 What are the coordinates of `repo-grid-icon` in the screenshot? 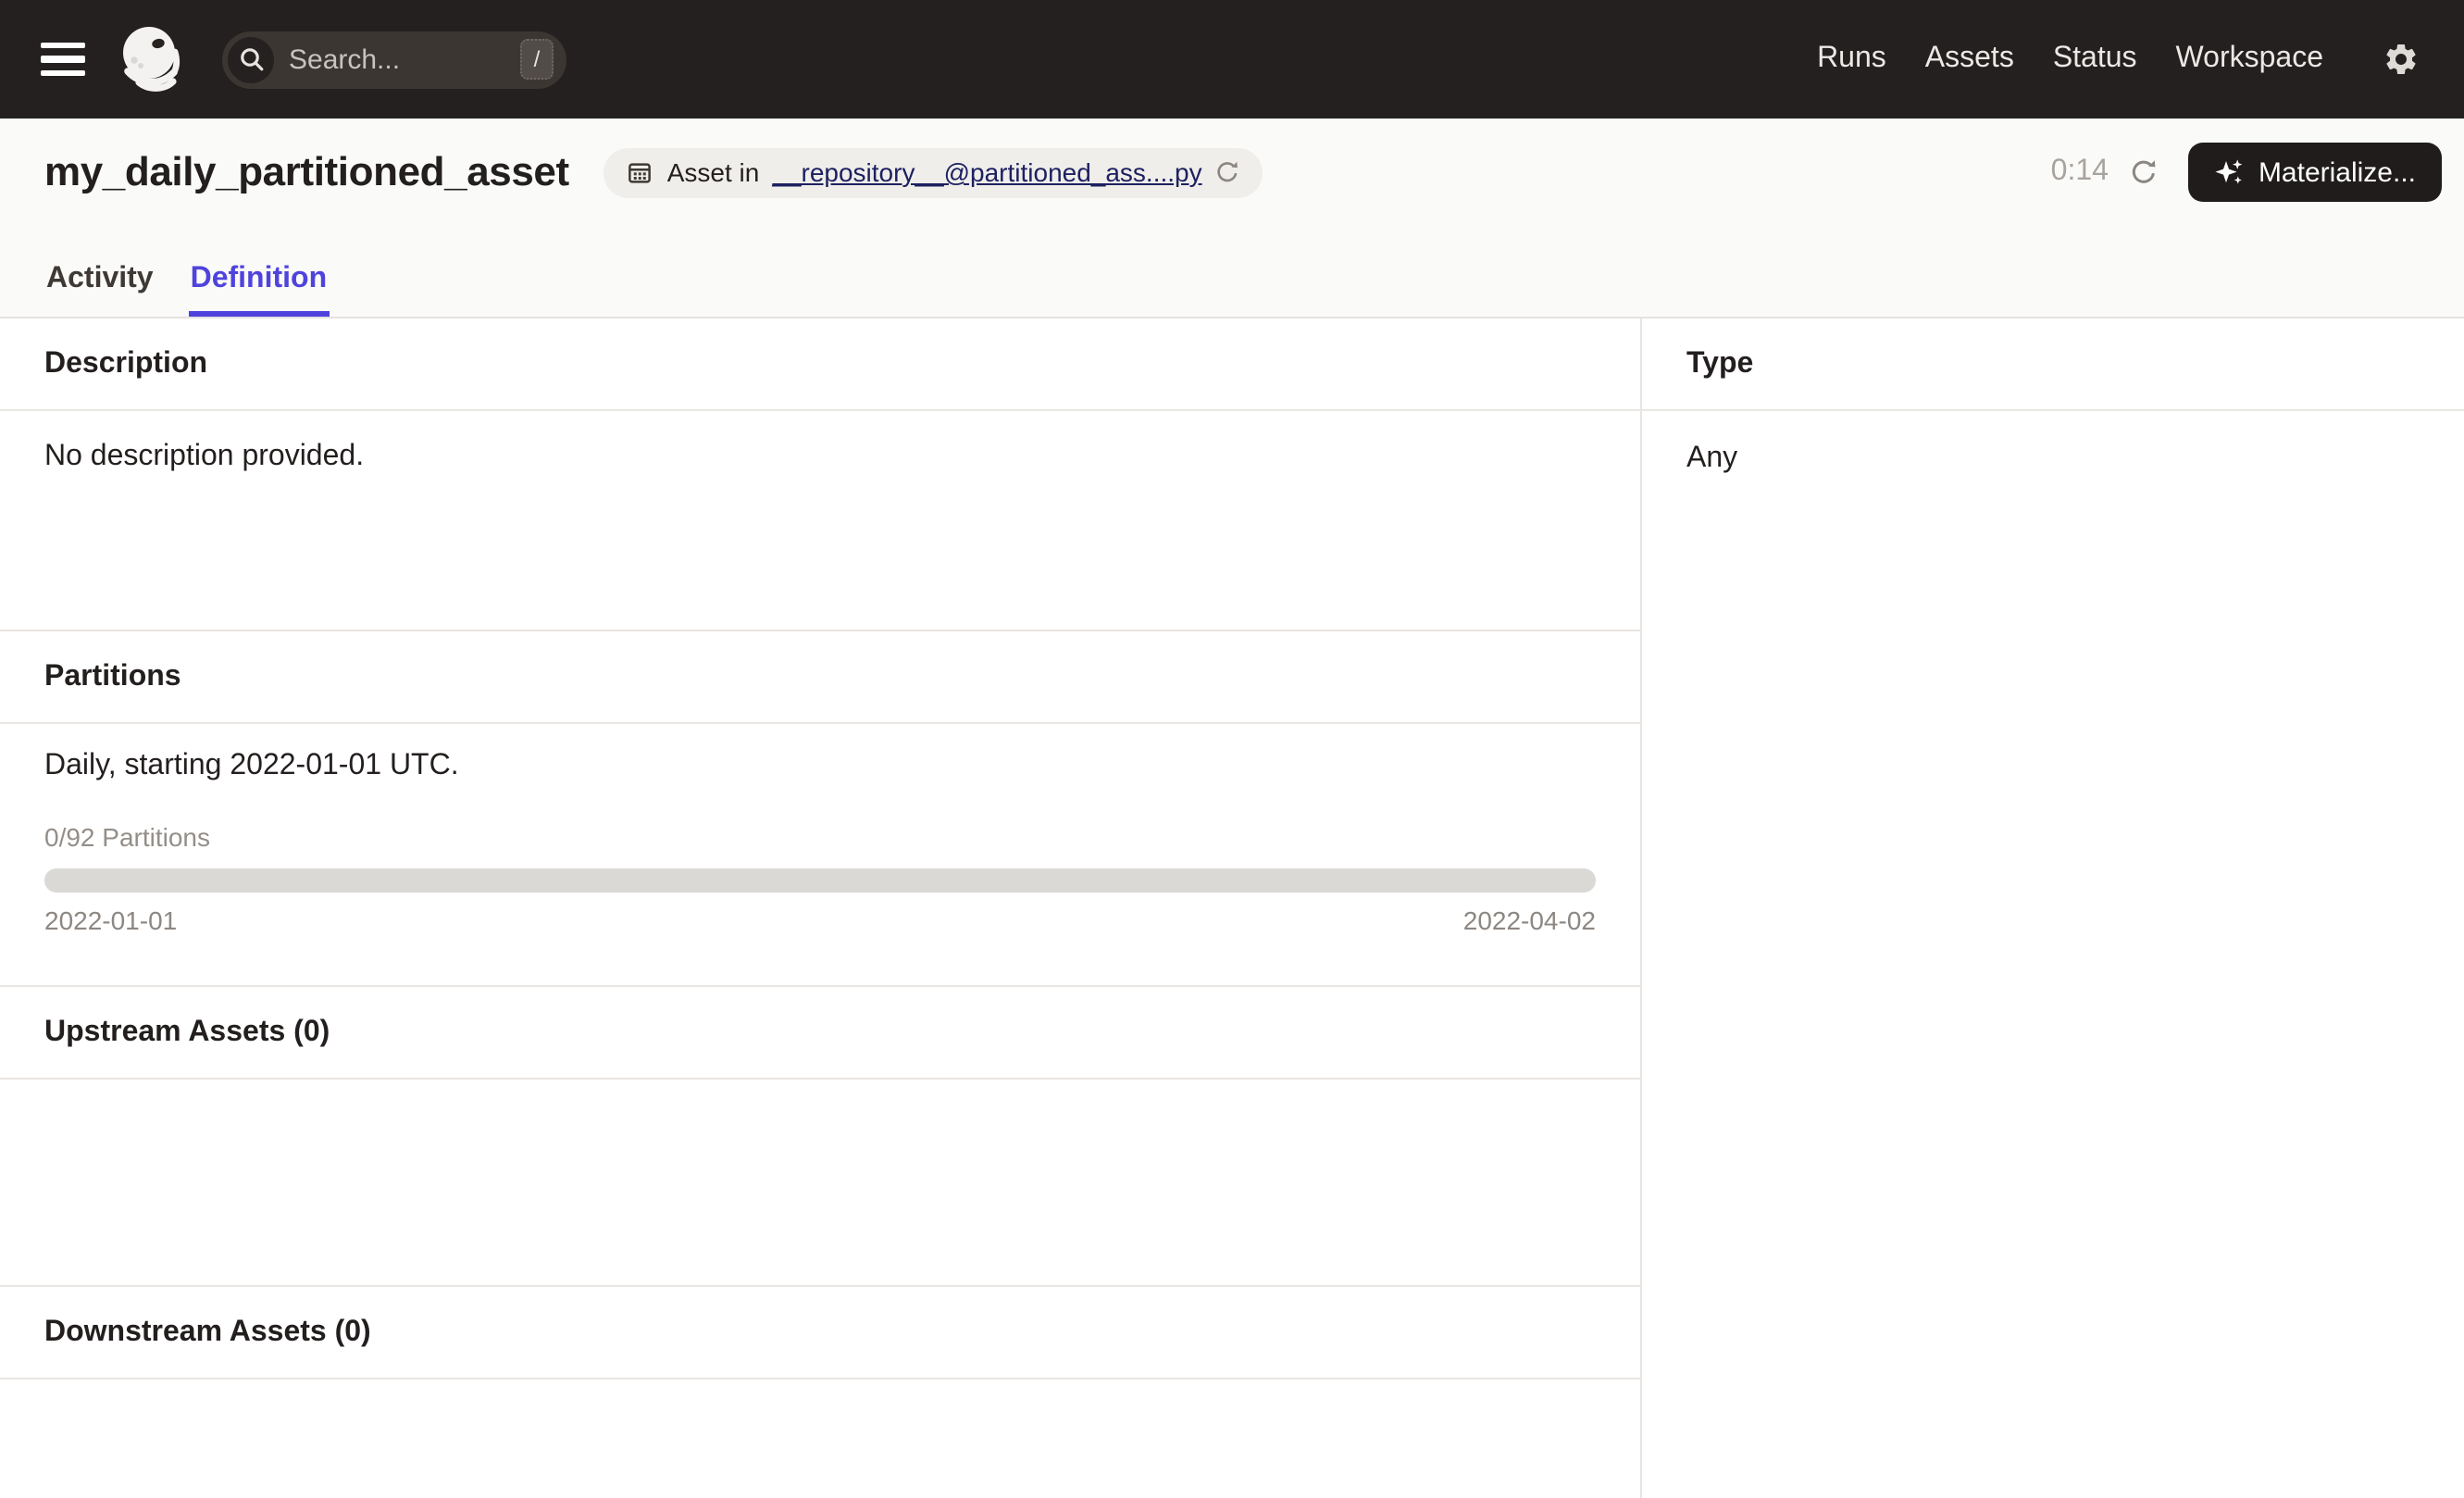 It's located at (640, 172).